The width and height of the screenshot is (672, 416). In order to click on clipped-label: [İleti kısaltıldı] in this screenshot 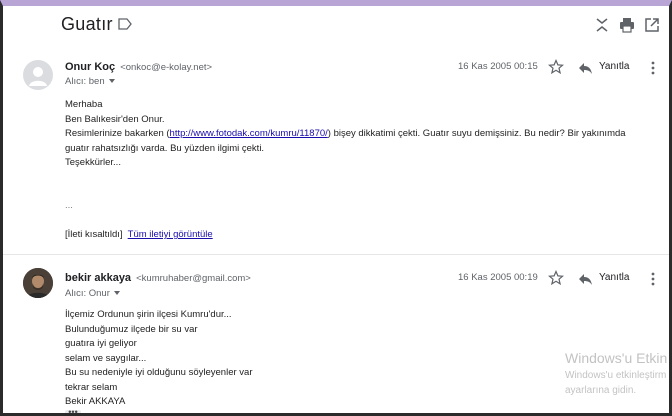, I will do `click(94, 234)`.